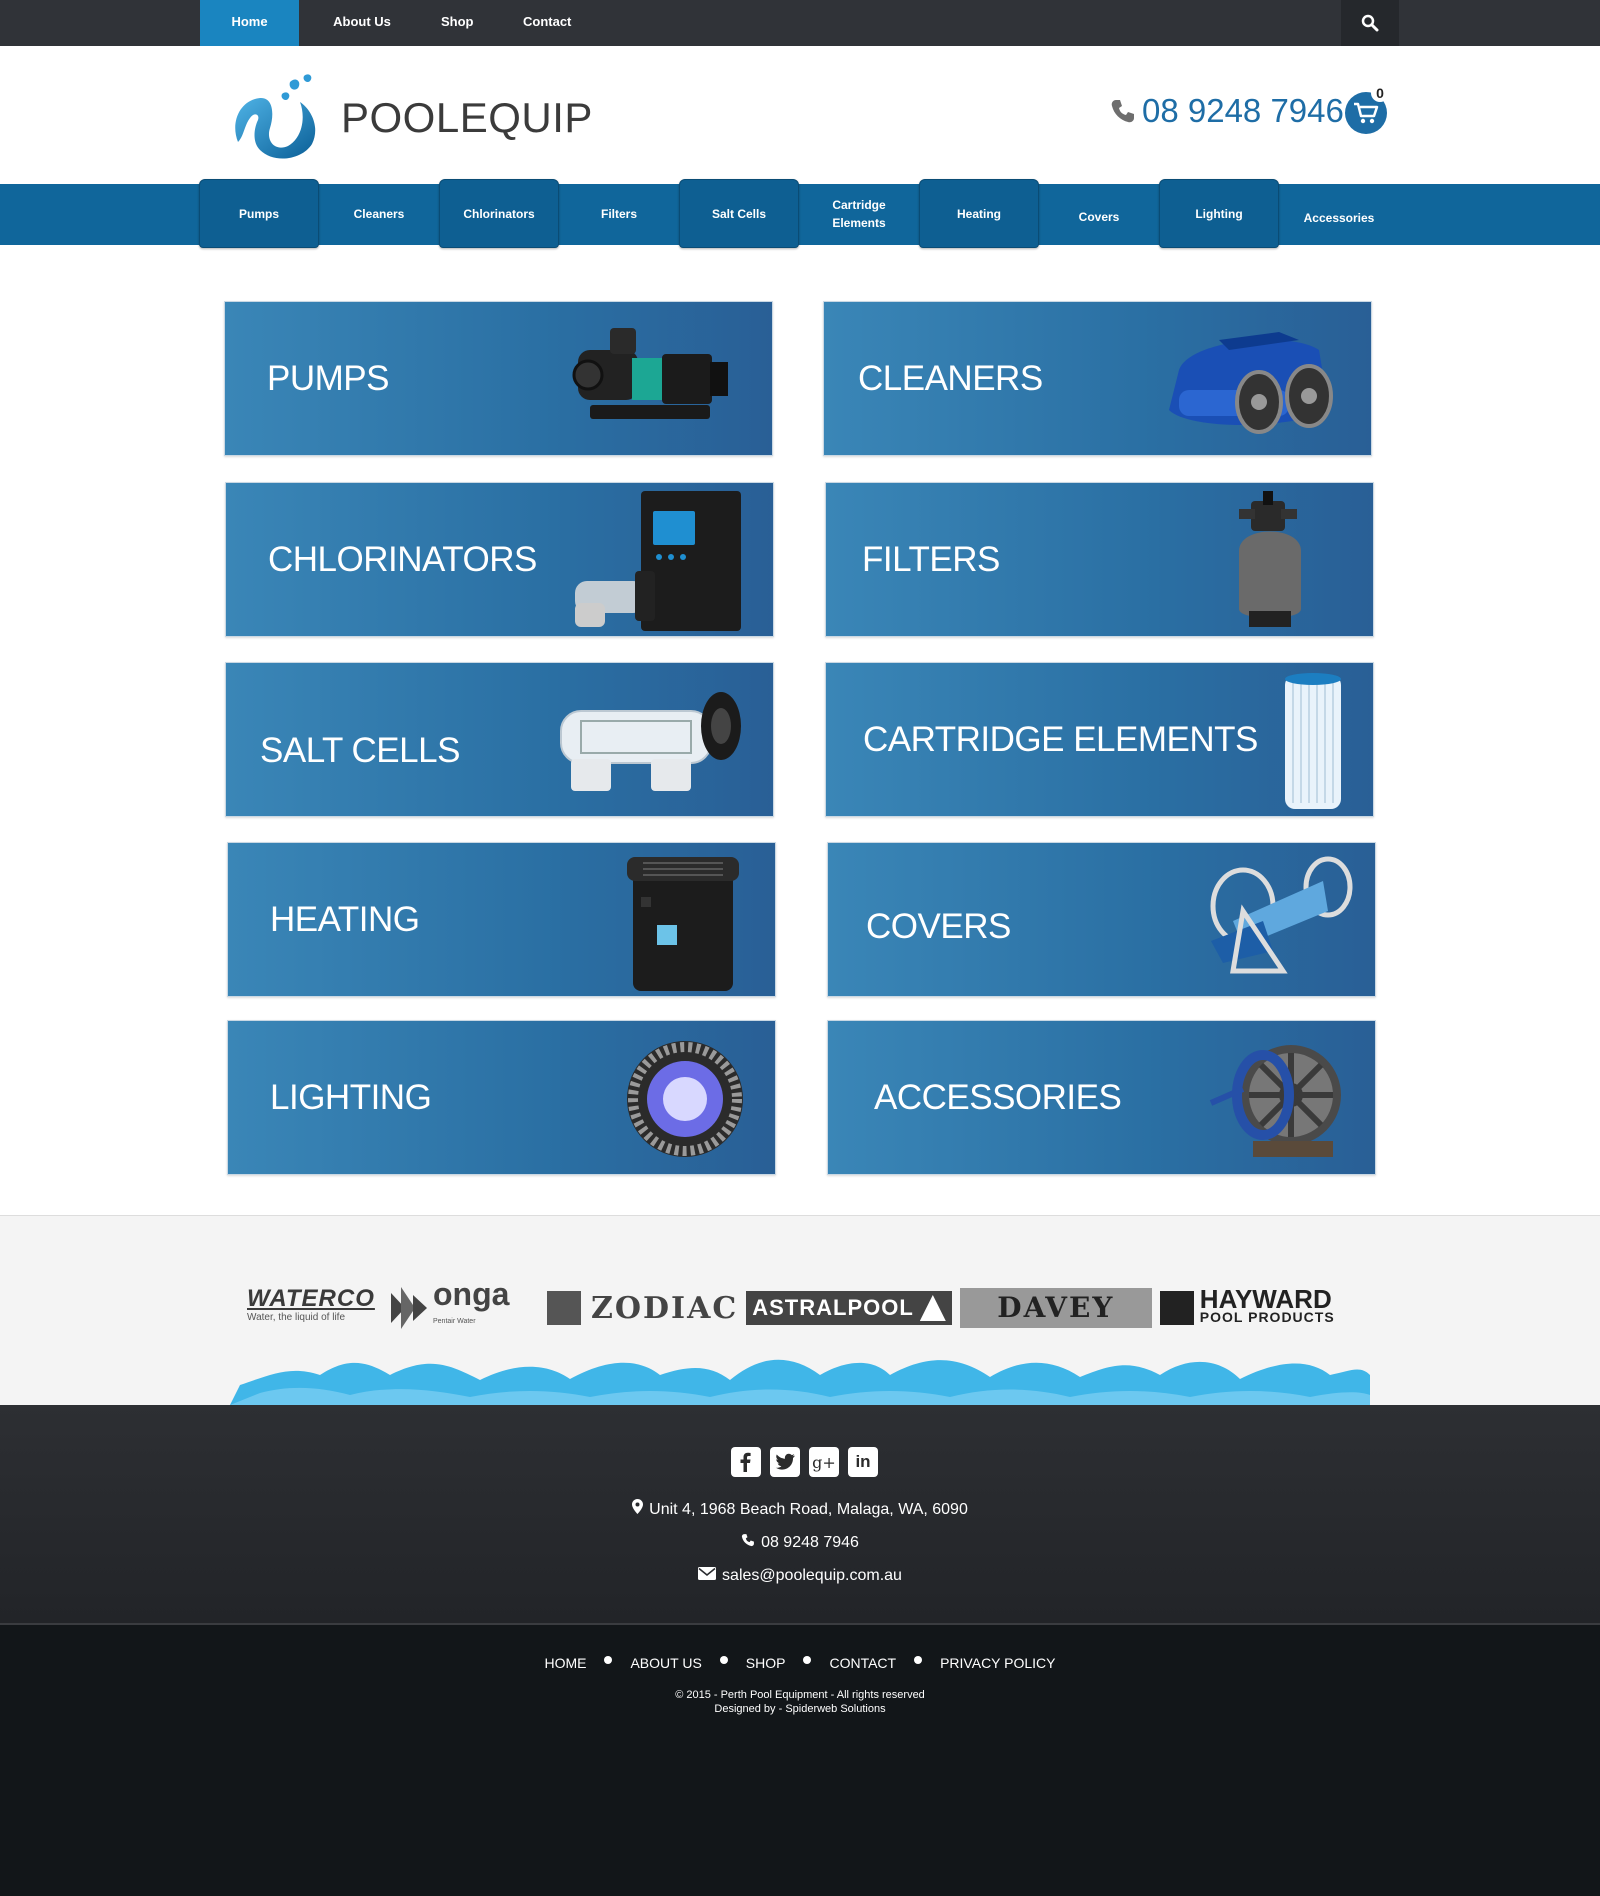 Image resolution: width=1600 pixels, height=1896 pixels. What do you see at coordinates (409, 1308) in the screenshot?
I see `onga-mark-icon` at bounding box center [409, 1308].